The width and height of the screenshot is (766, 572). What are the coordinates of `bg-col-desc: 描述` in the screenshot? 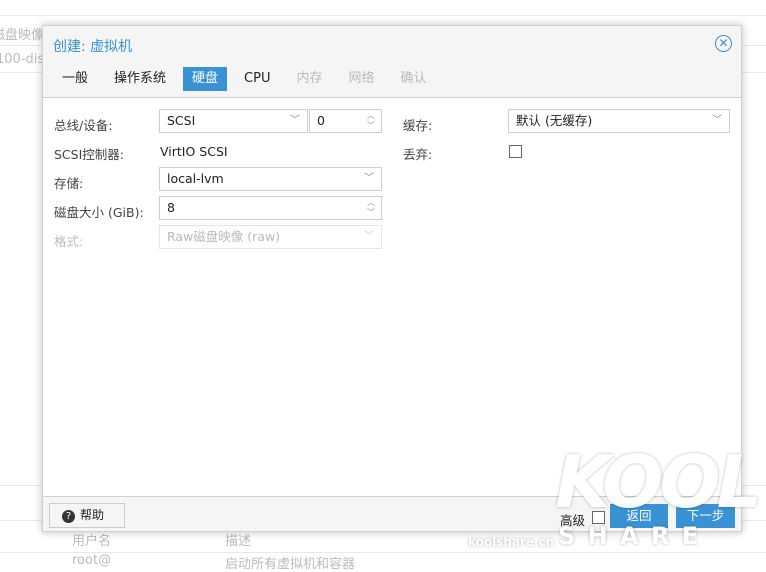 It's located at (238, 541).